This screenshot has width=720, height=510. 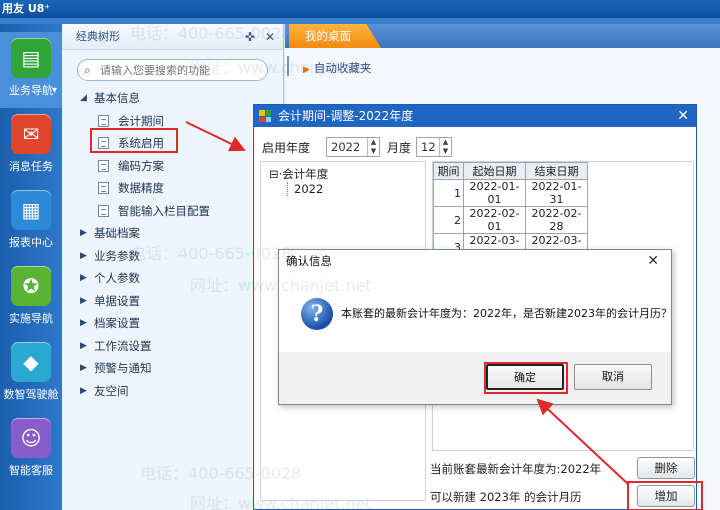 What do you see at coordinates (305, 174) in the screenshot?
I see `fiscal-year-label: 会计年度` at bounding box center [305, 174].